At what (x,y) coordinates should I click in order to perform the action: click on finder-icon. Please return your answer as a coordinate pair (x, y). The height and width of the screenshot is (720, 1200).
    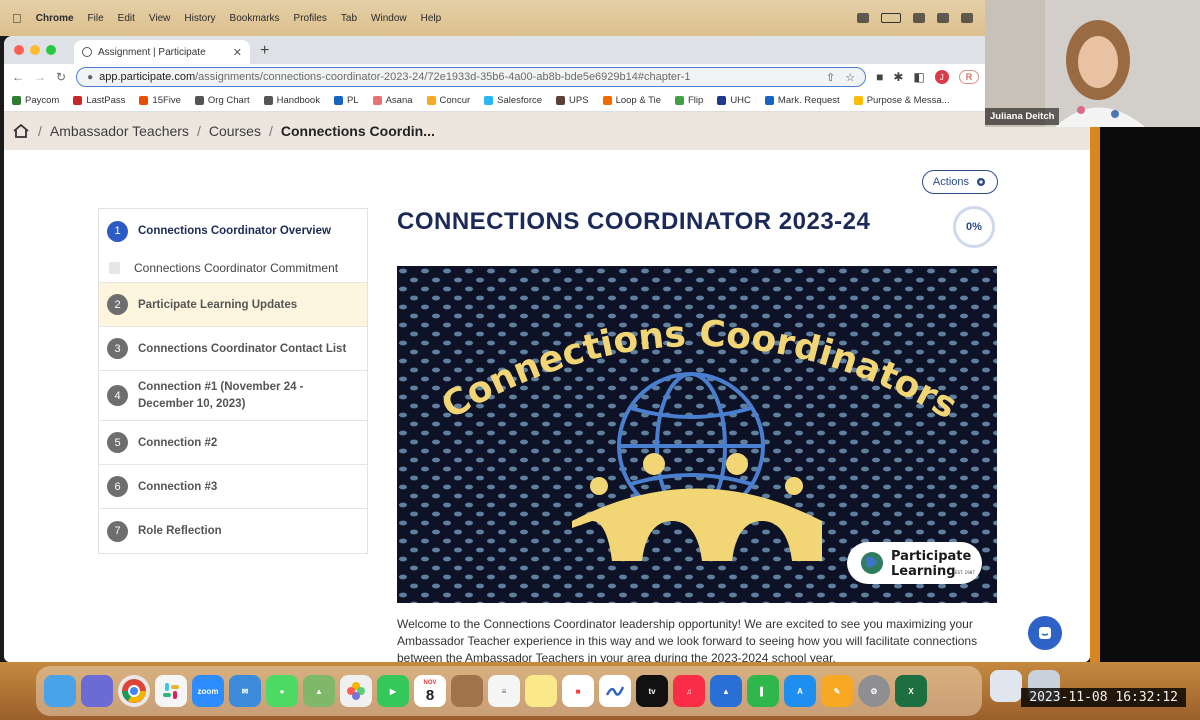
    Looking at the image, I should click on (60, 691).